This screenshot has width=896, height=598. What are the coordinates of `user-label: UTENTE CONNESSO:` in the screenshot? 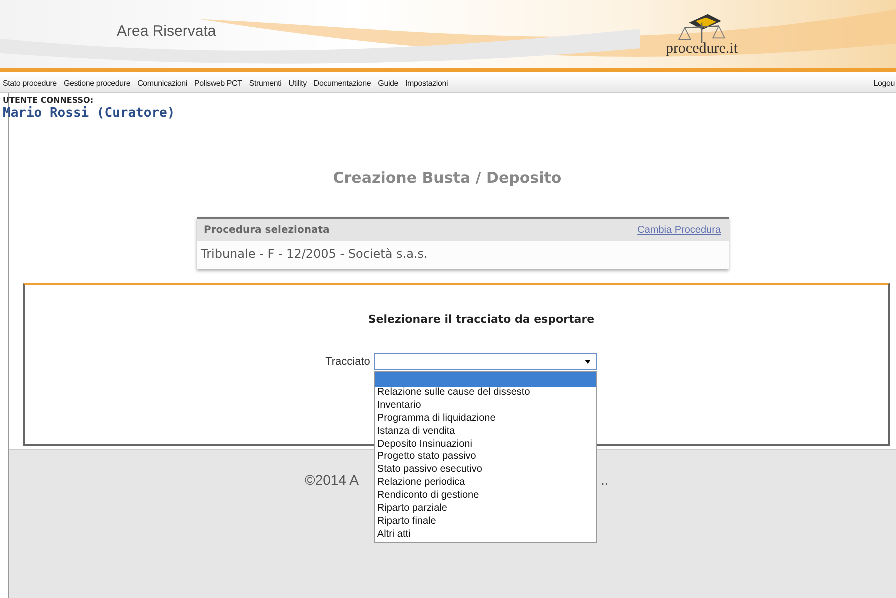 It's located at (49, 100).